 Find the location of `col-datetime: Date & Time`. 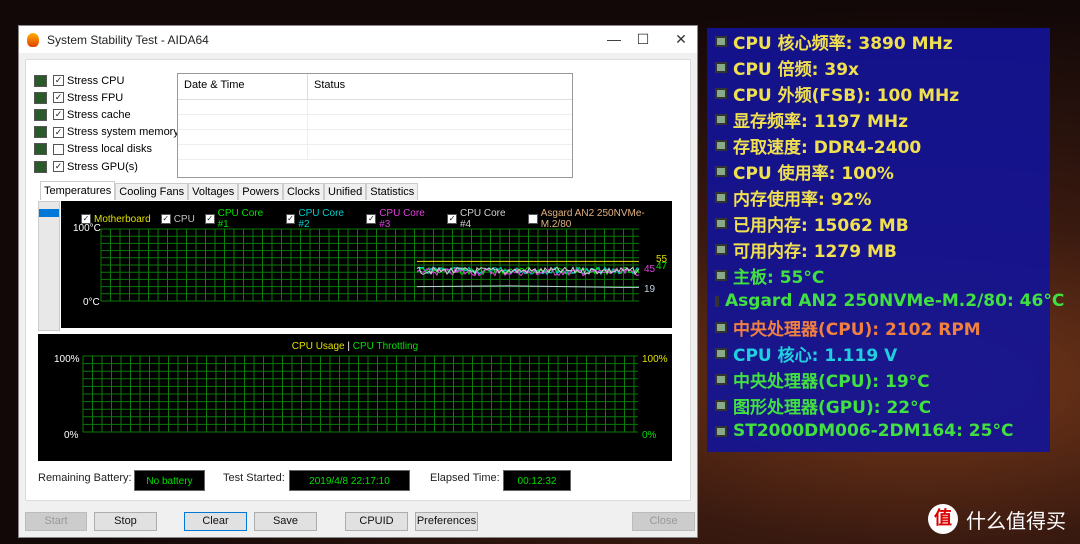

col-datetime: Date & Time is located at coordinates (243, 86).